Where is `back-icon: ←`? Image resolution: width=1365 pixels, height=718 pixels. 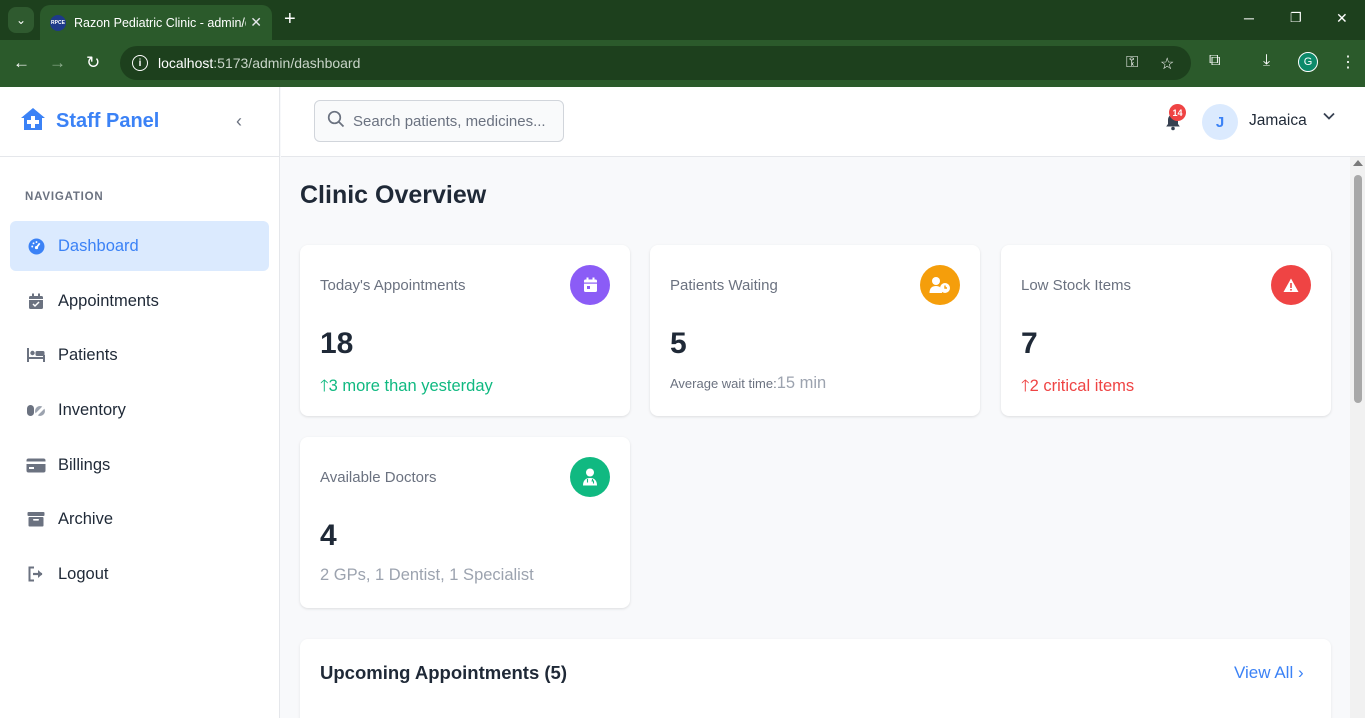 back-icon: ← is located at coordinates (21, 63).